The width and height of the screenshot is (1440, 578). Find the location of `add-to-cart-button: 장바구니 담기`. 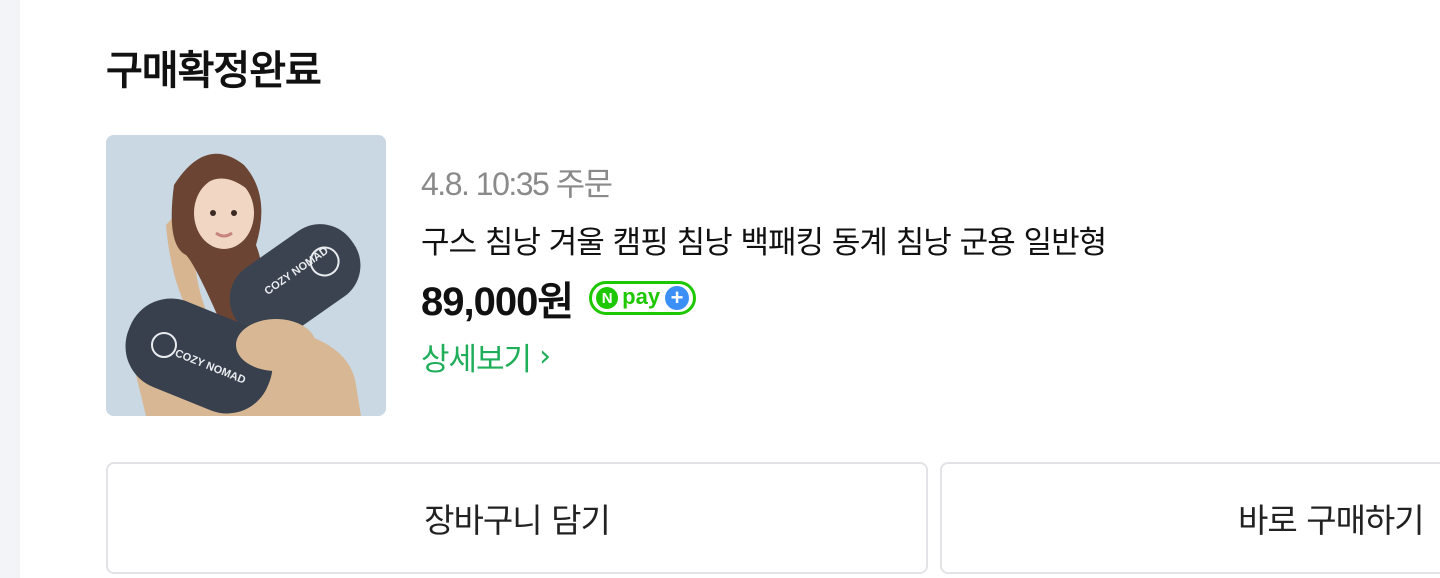

add-to-cart-button: 장바구니 담기 is located at coordinates (517, 518).